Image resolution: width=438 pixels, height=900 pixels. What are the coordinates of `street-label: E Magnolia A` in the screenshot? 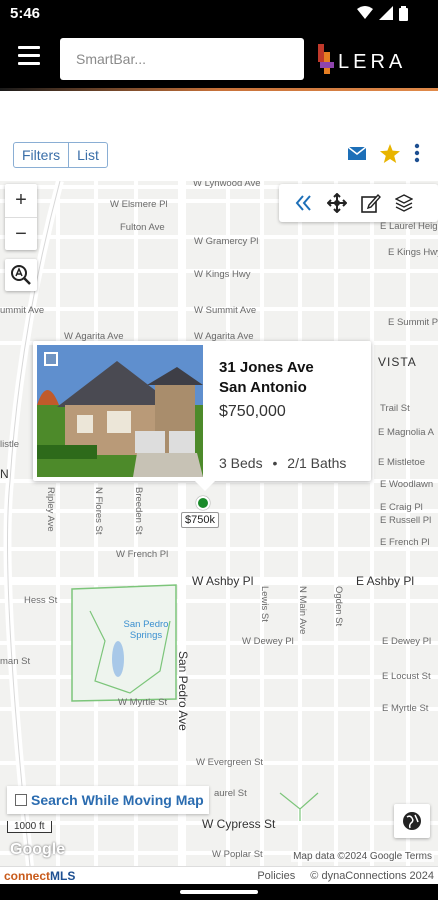 It's located at (406, 432).